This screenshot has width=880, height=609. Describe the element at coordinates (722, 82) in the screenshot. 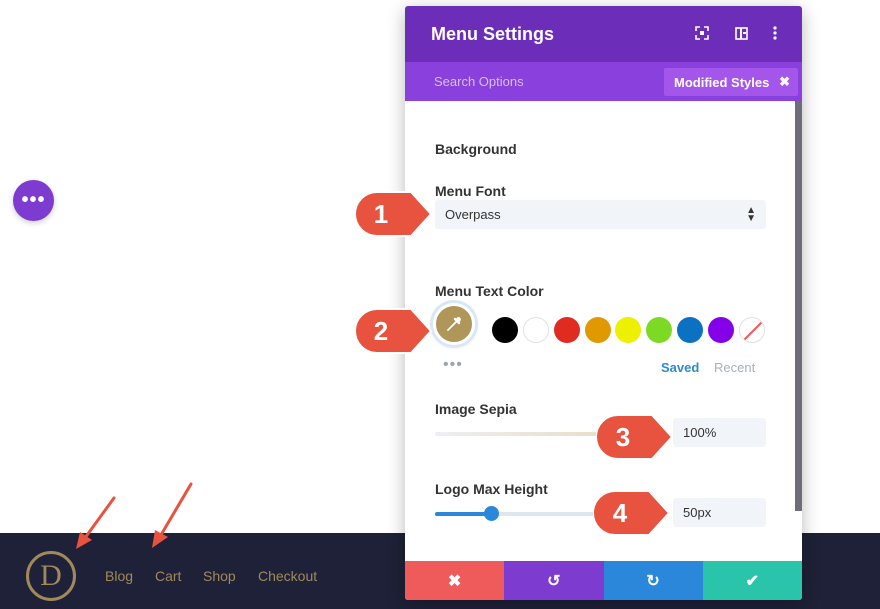

I see `modified-styles-label: Modified Styles` at that location.